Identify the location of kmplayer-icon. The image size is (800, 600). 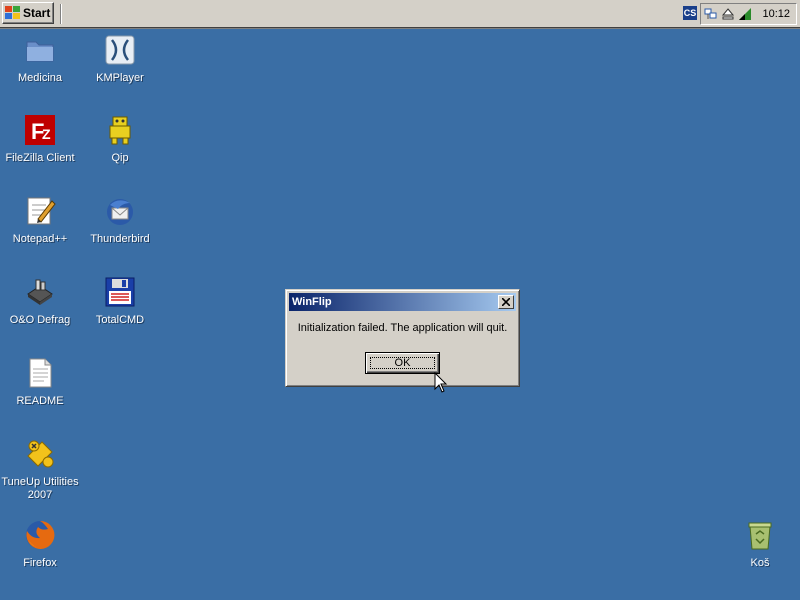
(120, 50).